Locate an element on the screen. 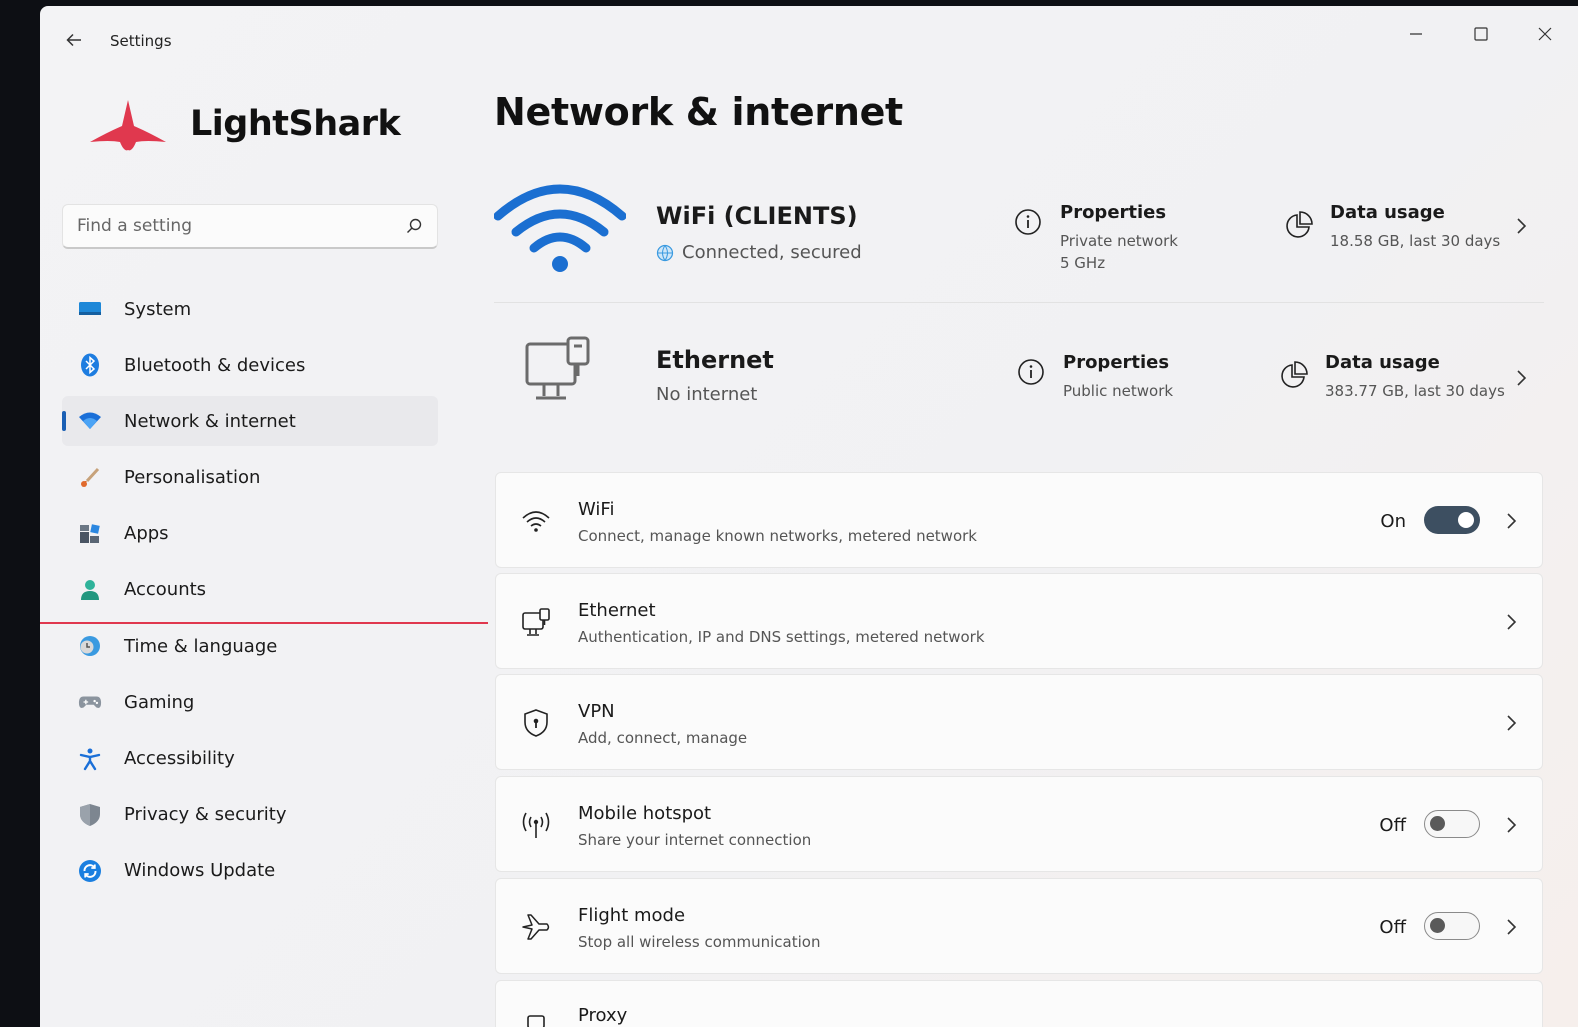 The height and width of the screenshot is (1027, 1578). sidebar-item-personalisation: Personalisation is located at coordinates (250, 478).